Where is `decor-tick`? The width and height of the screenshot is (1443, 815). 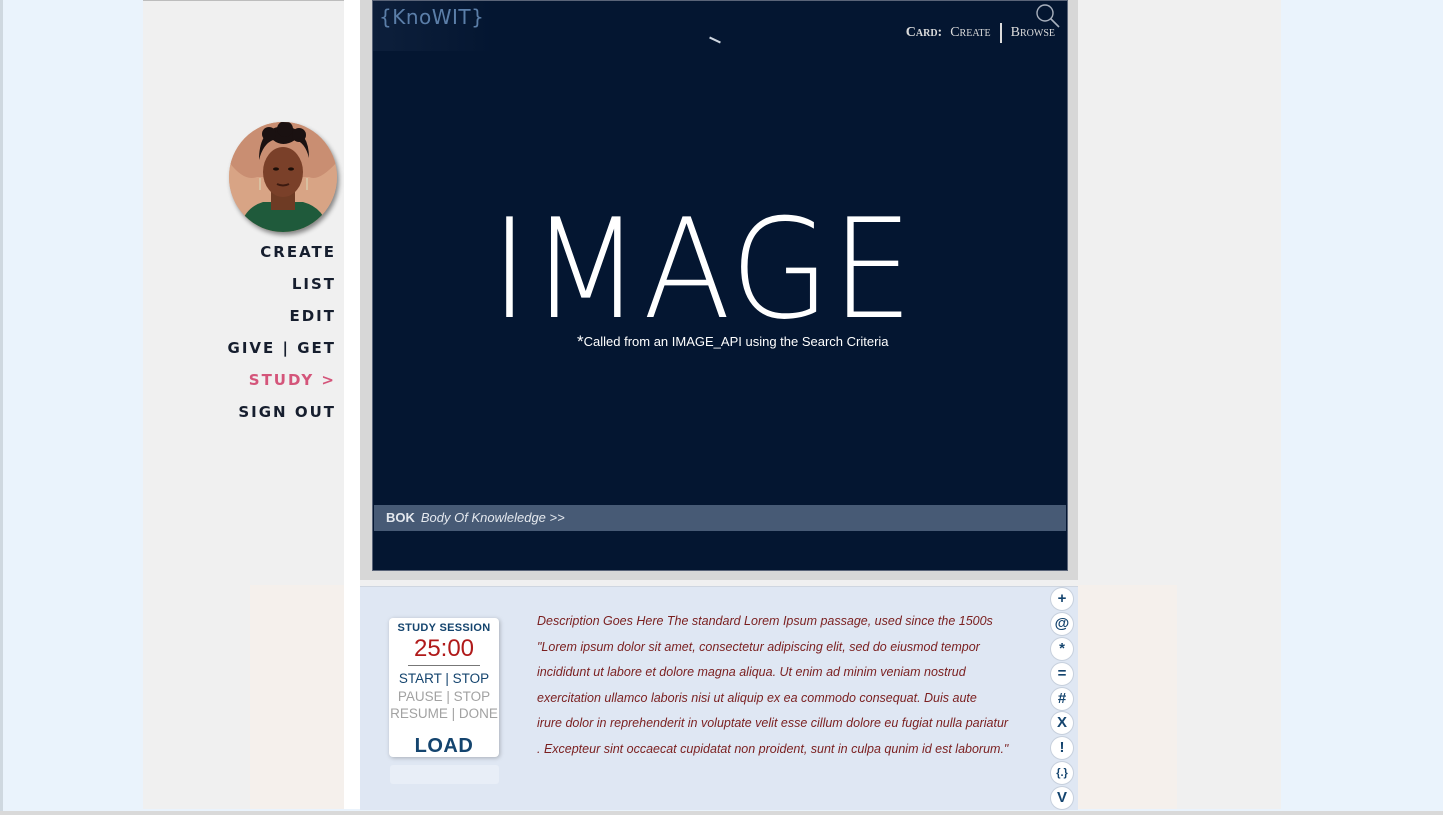
decor-tick is located at coordinates (715, 40).